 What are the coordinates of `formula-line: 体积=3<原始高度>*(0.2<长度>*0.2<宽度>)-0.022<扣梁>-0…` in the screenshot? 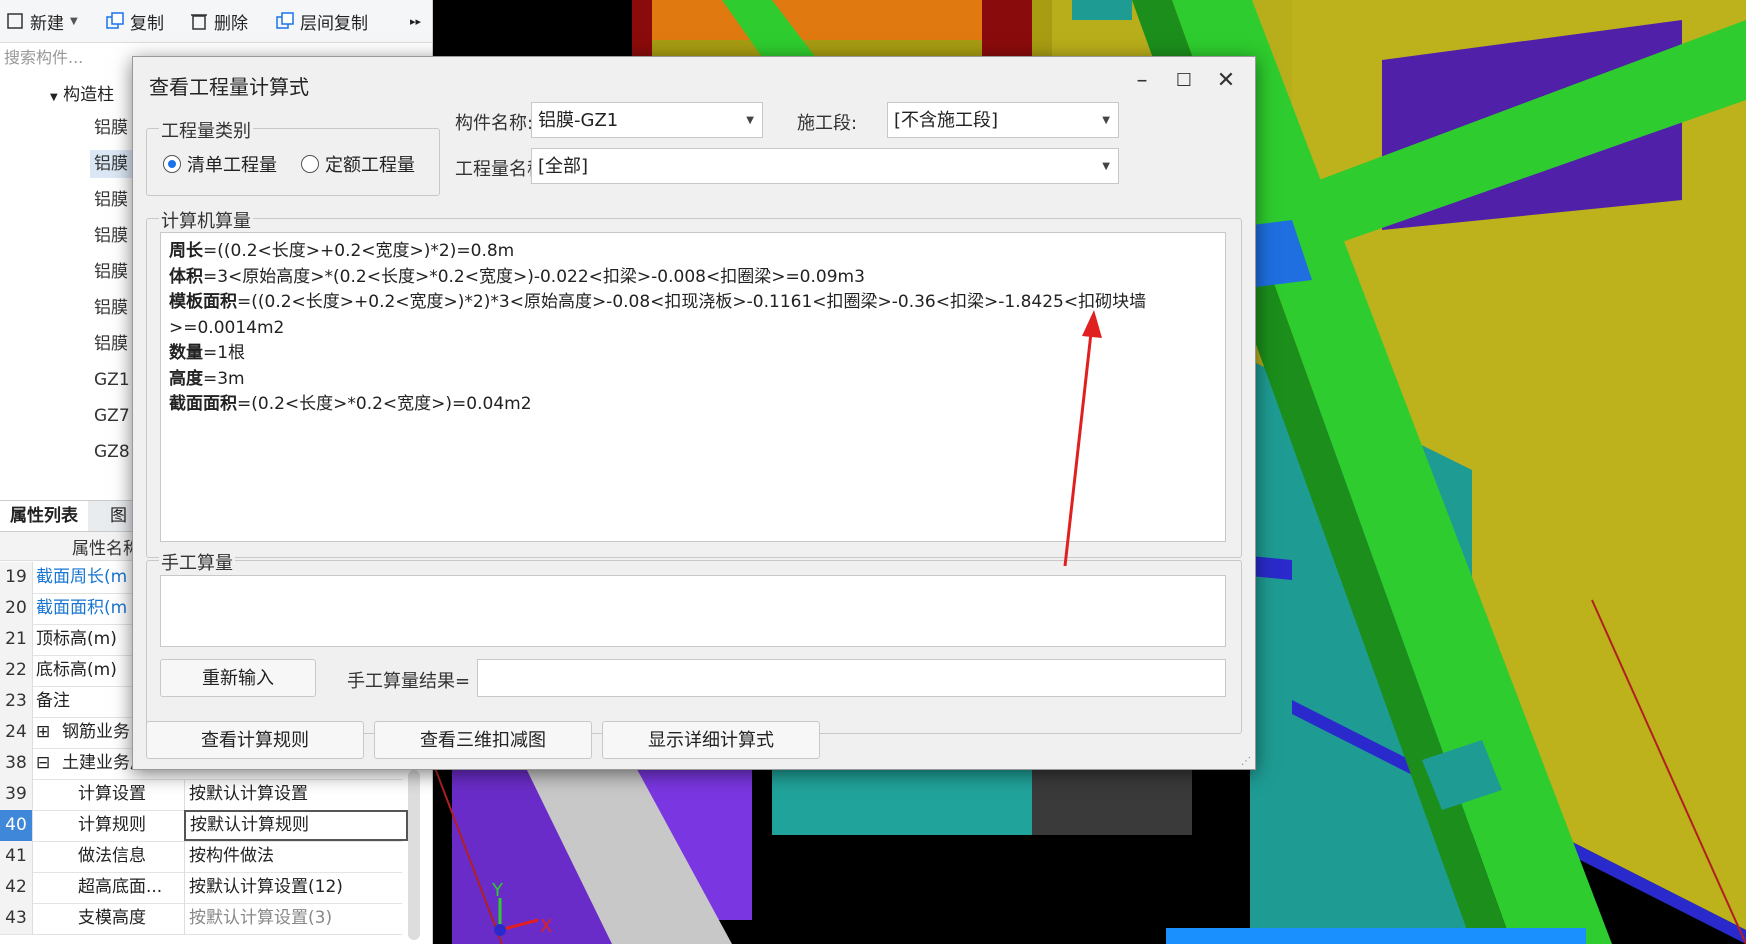 It's located at (693, 278).